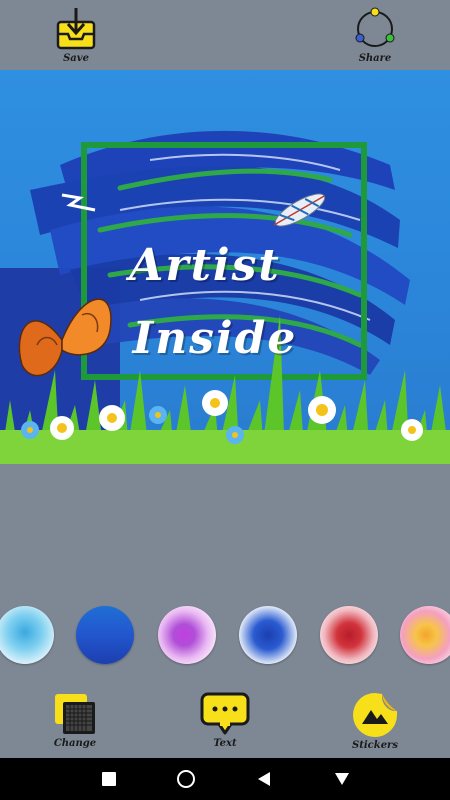 This screenshot has height=800, width=450. What do you see at coordinates (225, 713) in the screenshot?
I see `text-bubble-icon` at bounding box center [225, 713].